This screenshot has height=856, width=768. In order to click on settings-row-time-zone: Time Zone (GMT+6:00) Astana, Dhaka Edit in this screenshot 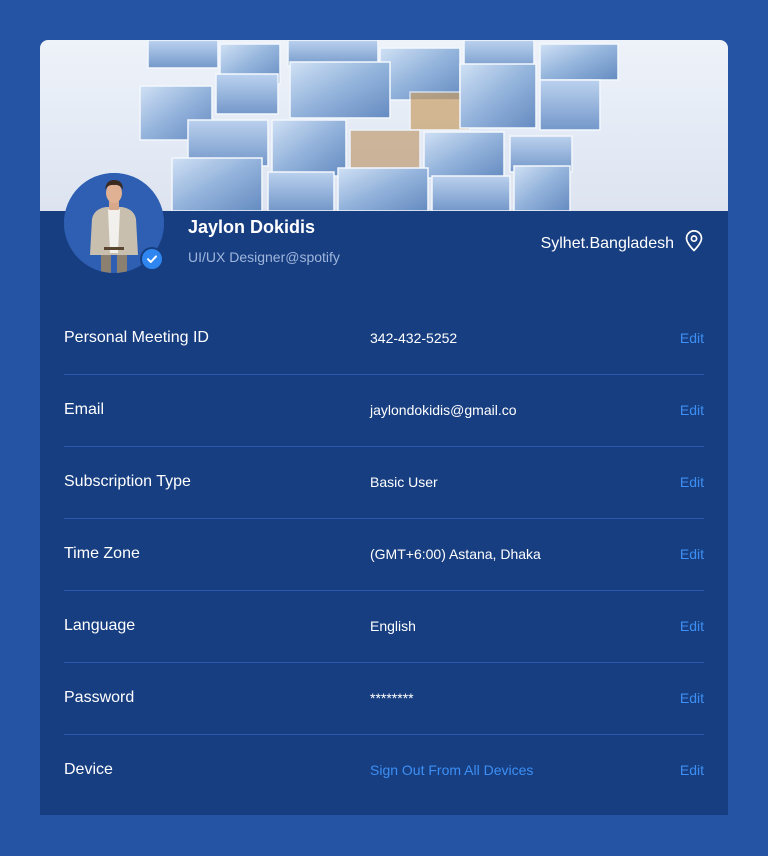, I will do `click(384, 555)`.